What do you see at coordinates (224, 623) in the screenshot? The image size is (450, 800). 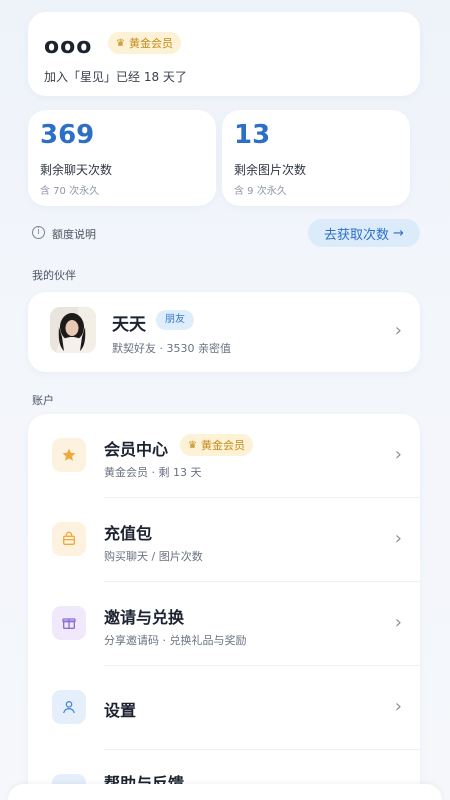 I see `menu-item-invite: 邀请与兑换 分享邀请码 · 兑换礼品与奖励 ›` at bounding box center [224, 623].